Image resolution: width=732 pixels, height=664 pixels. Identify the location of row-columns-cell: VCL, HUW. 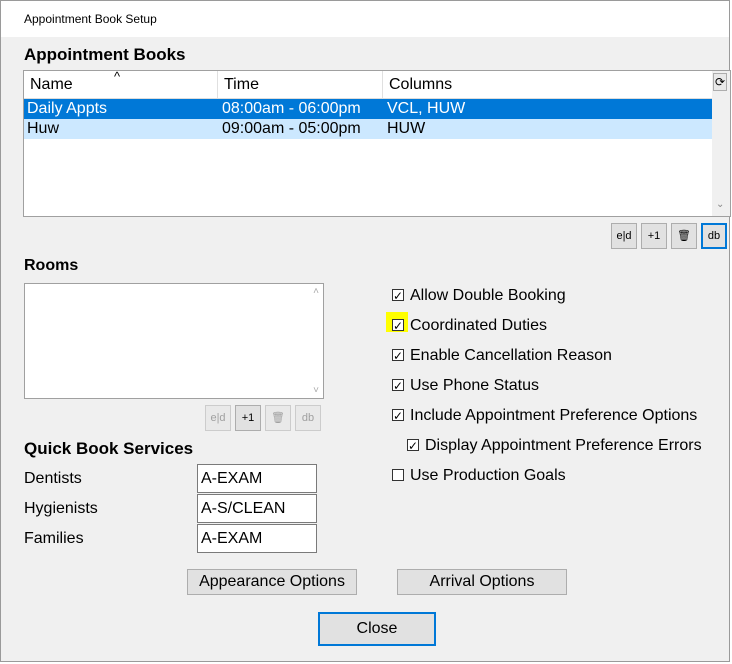
(426, 108).